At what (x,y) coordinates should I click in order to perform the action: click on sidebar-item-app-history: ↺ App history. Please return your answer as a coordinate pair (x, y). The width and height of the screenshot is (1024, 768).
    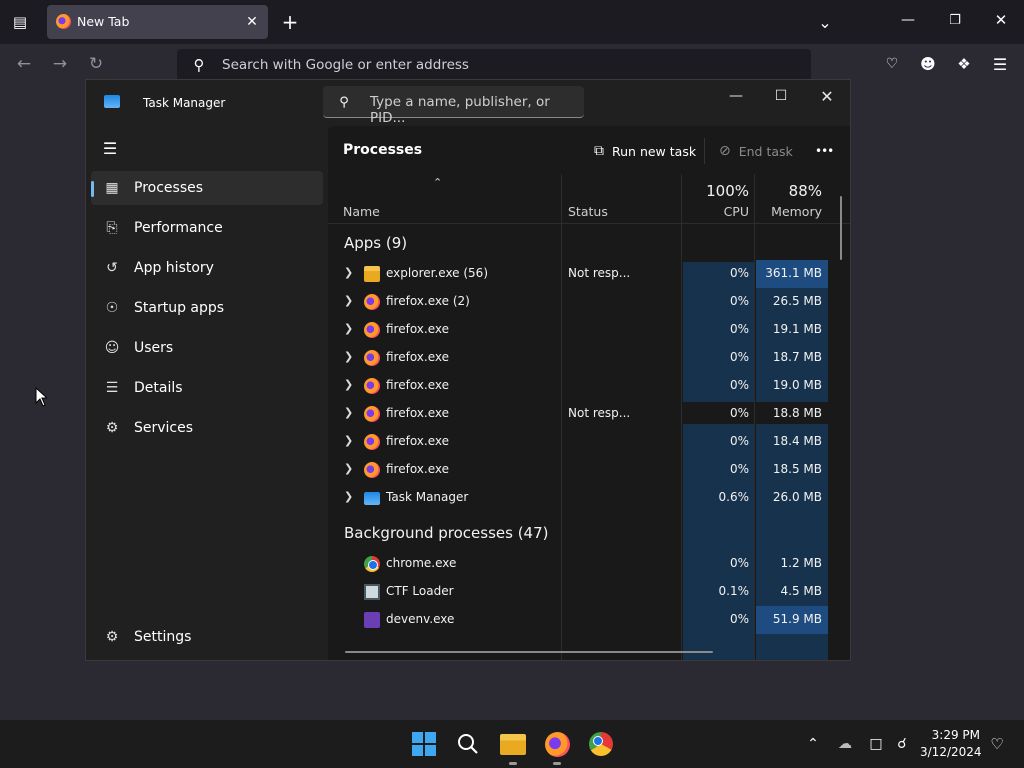
    Looking at the image, I should click on (207, 268).